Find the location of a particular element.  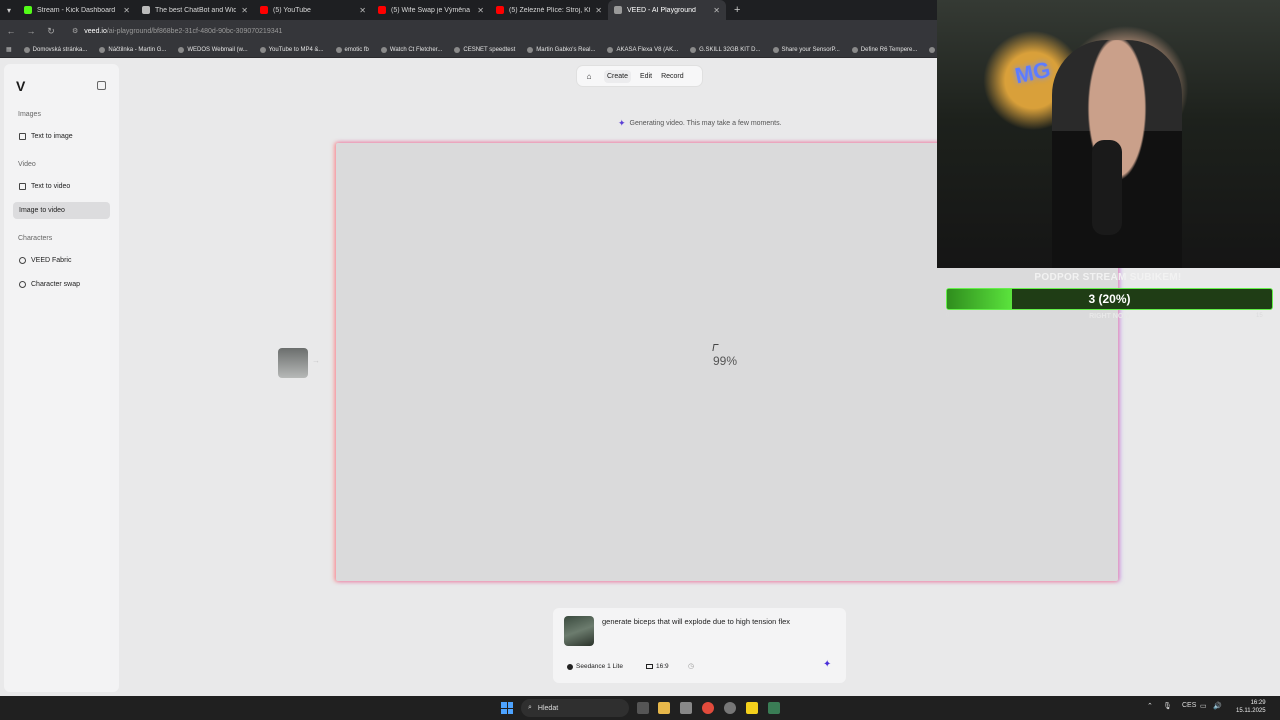

sidebar-item-image-to-video: Image to video is located at coordinates (61, 210).